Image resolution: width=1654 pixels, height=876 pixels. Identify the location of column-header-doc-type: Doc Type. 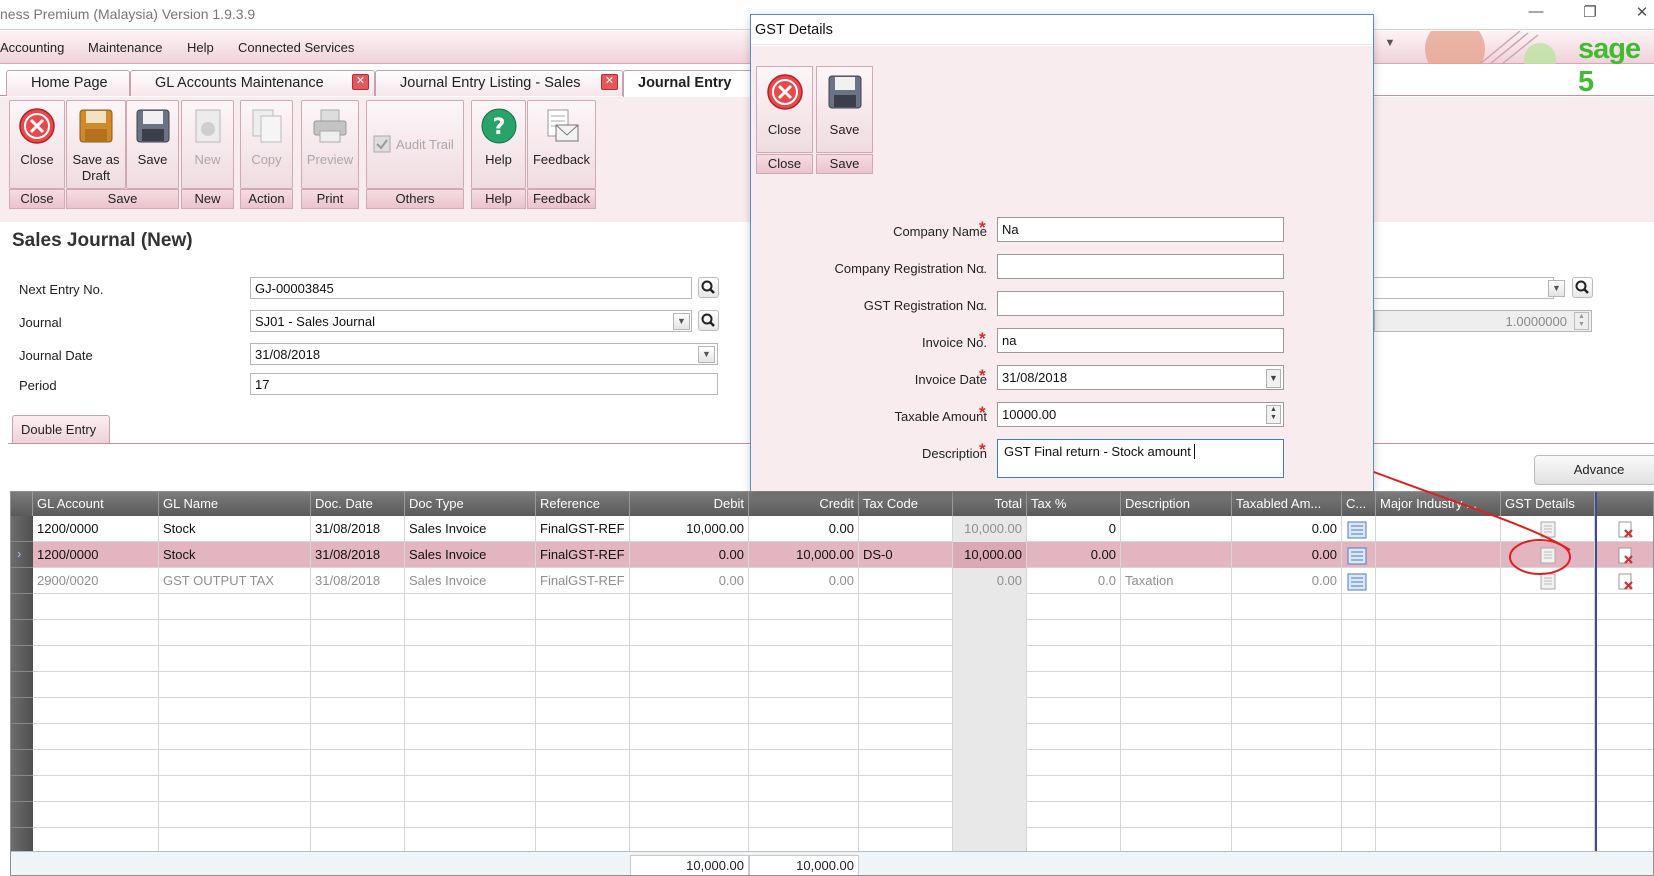
(470, 504).